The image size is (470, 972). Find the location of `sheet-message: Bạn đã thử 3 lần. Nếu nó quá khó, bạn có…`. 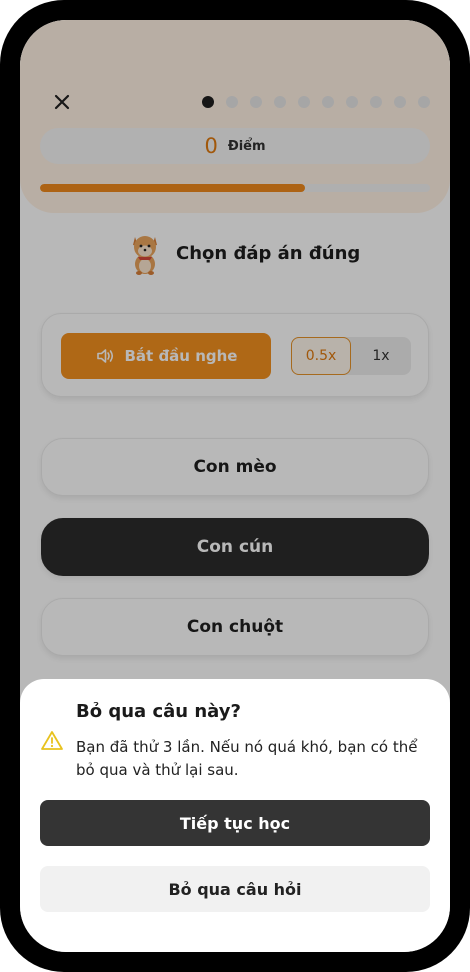

sheet-message: Bạn đã thử 3 lần. Nếu nó quá khó, bạn có… is located at coordinates (247, 758).